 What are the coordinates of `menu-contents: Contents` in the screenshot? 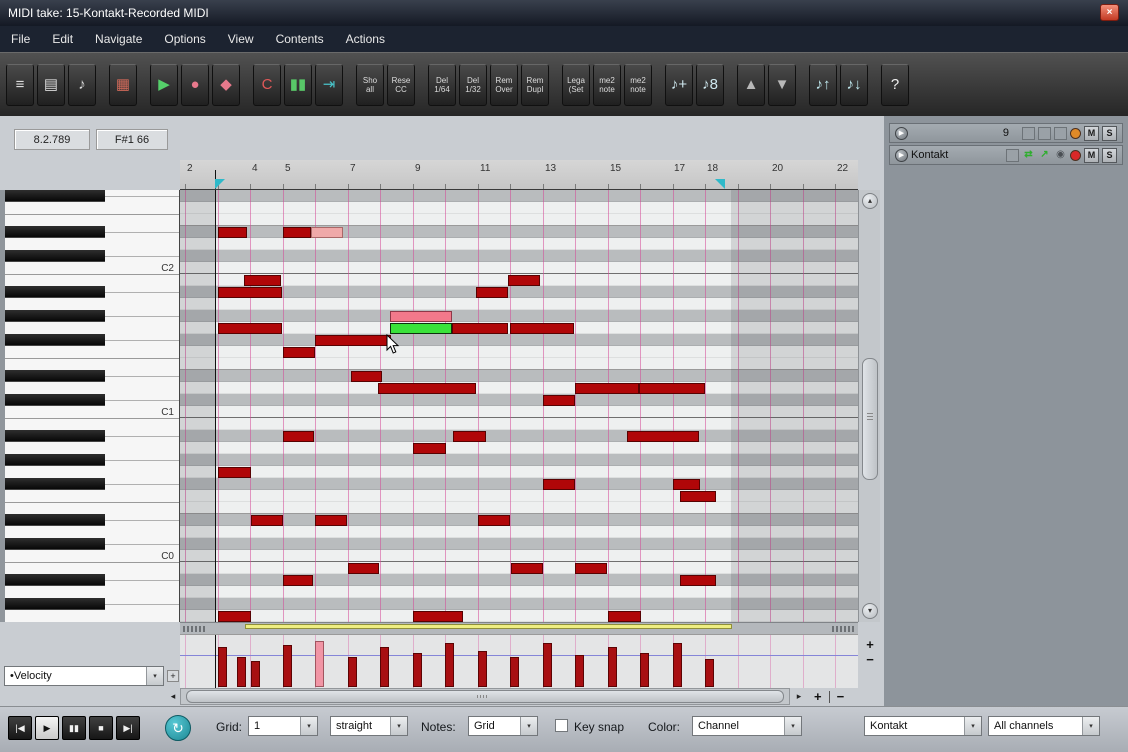 It's located at (300, 39).